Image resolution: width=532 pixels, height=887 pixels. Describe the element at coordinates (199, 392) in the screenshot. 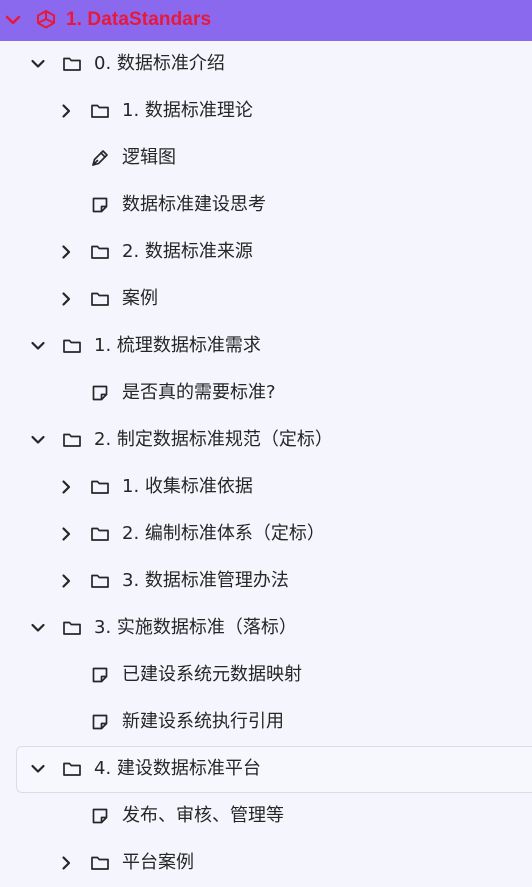

I see `tree-item-label: 是否真的需要标准?` at that location.